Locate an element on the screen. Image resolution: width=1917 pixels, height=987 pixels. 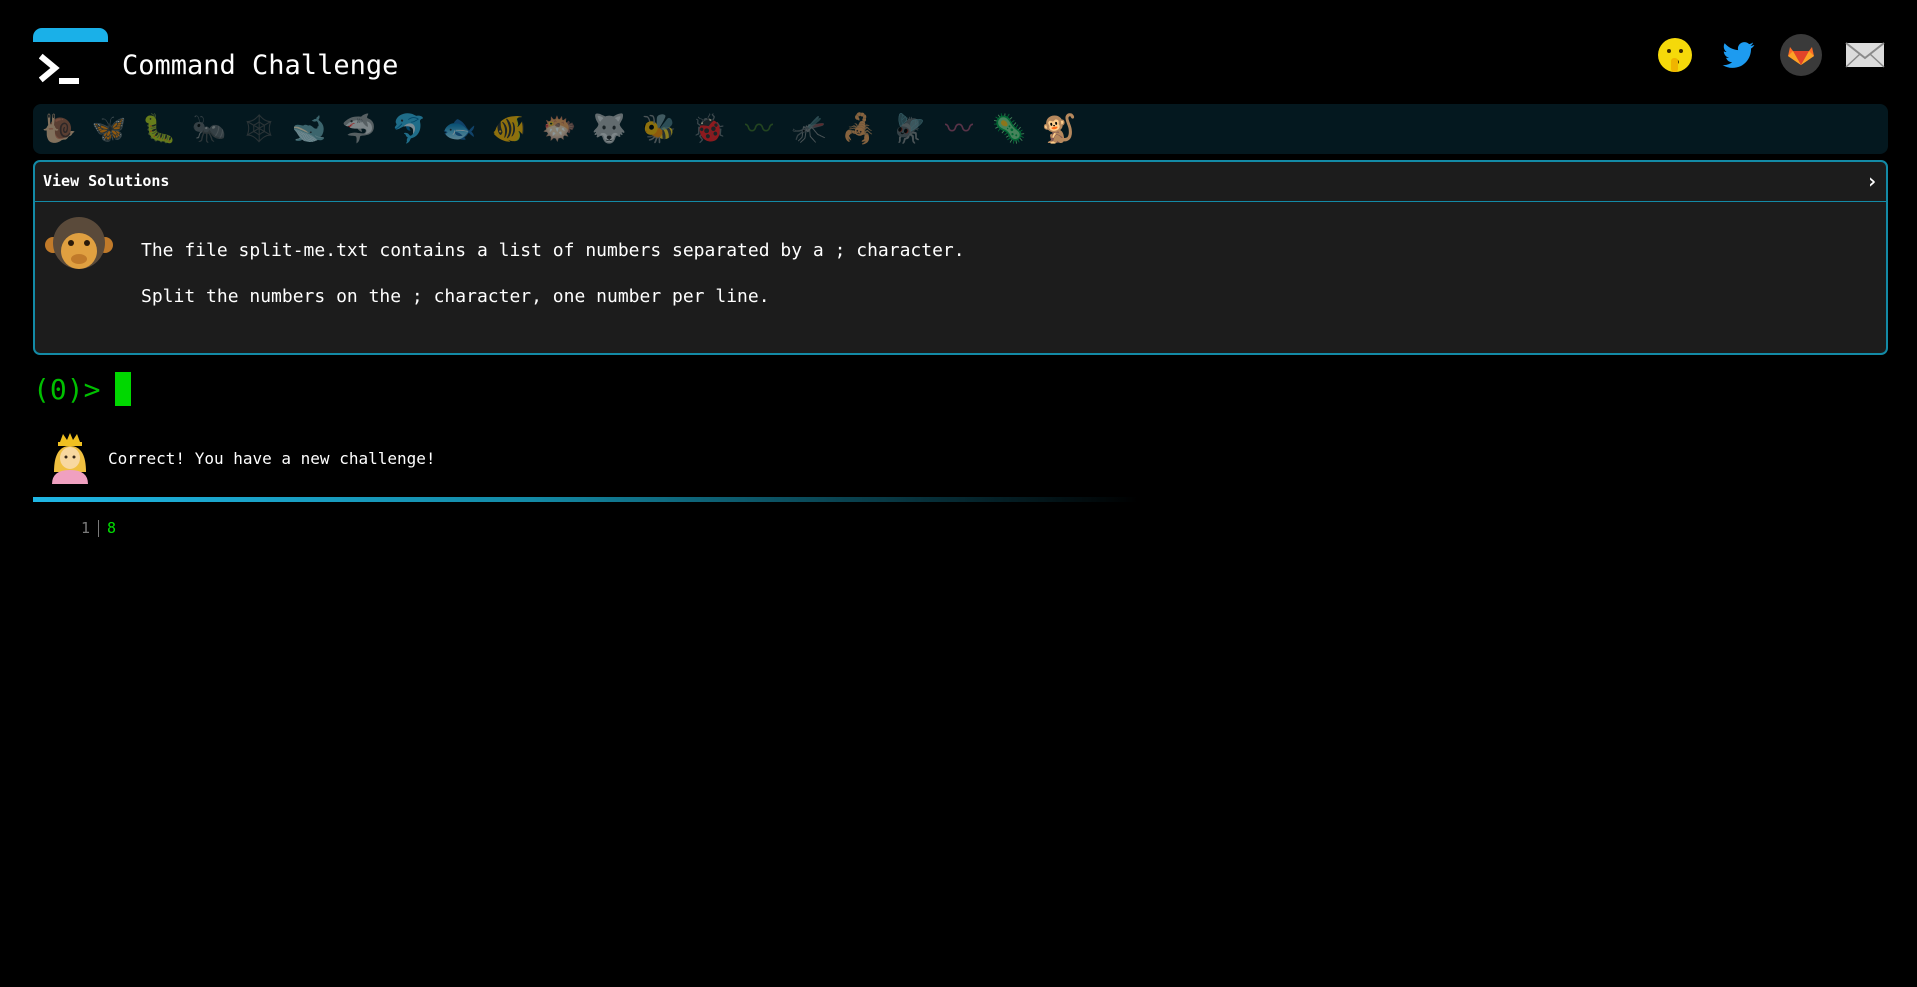
view-solutions-bar: View Solutions › is located at coordinates (960, 182).